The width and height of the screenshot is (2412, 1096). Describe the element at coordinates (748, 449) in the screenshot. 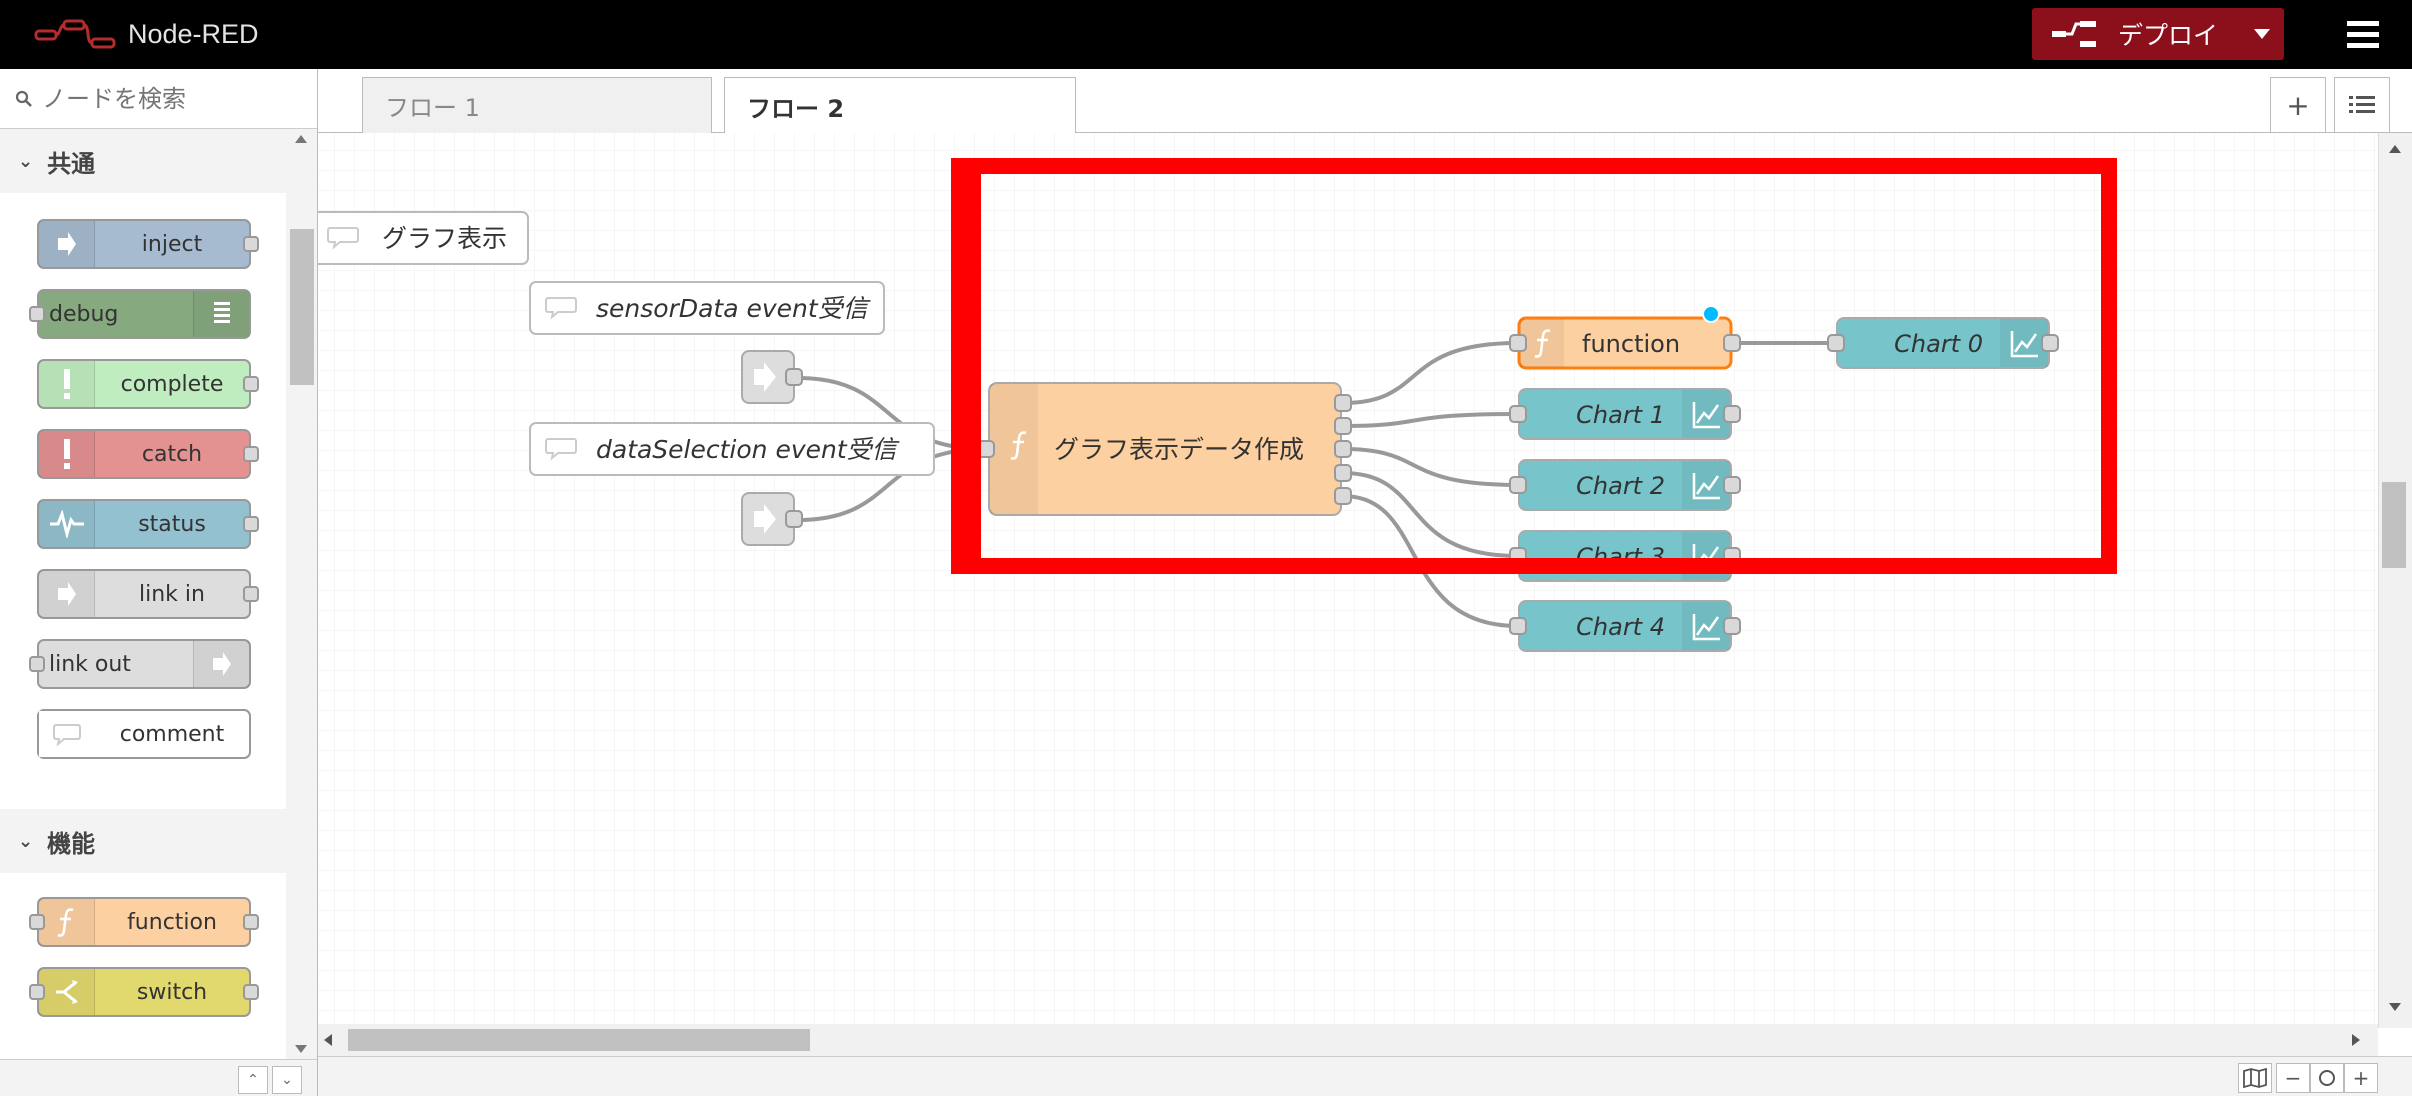

I see `comment-label: dataSelection event受信` at that location.